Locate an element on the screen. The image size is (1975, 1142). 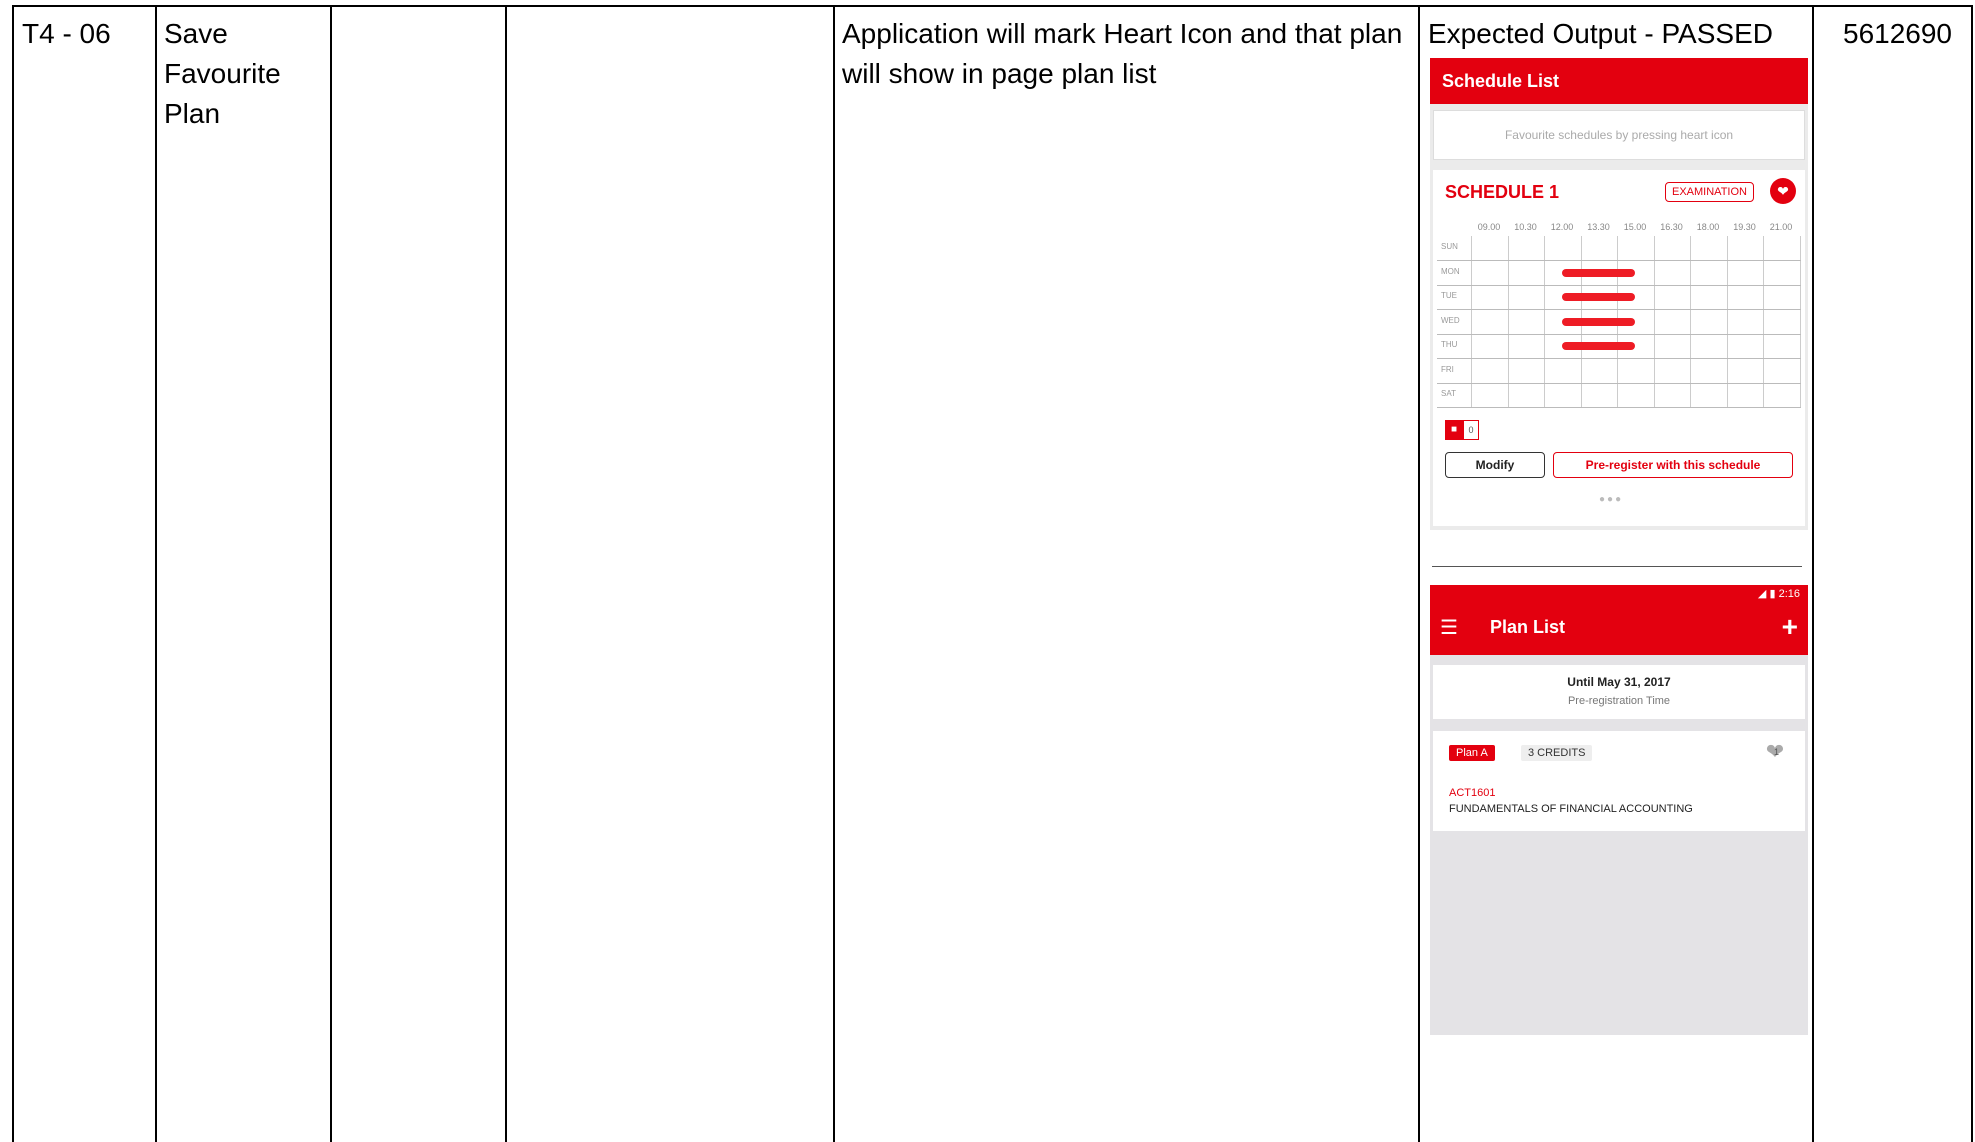
time-label: 12.00 is located at coordinates (1562, 227).